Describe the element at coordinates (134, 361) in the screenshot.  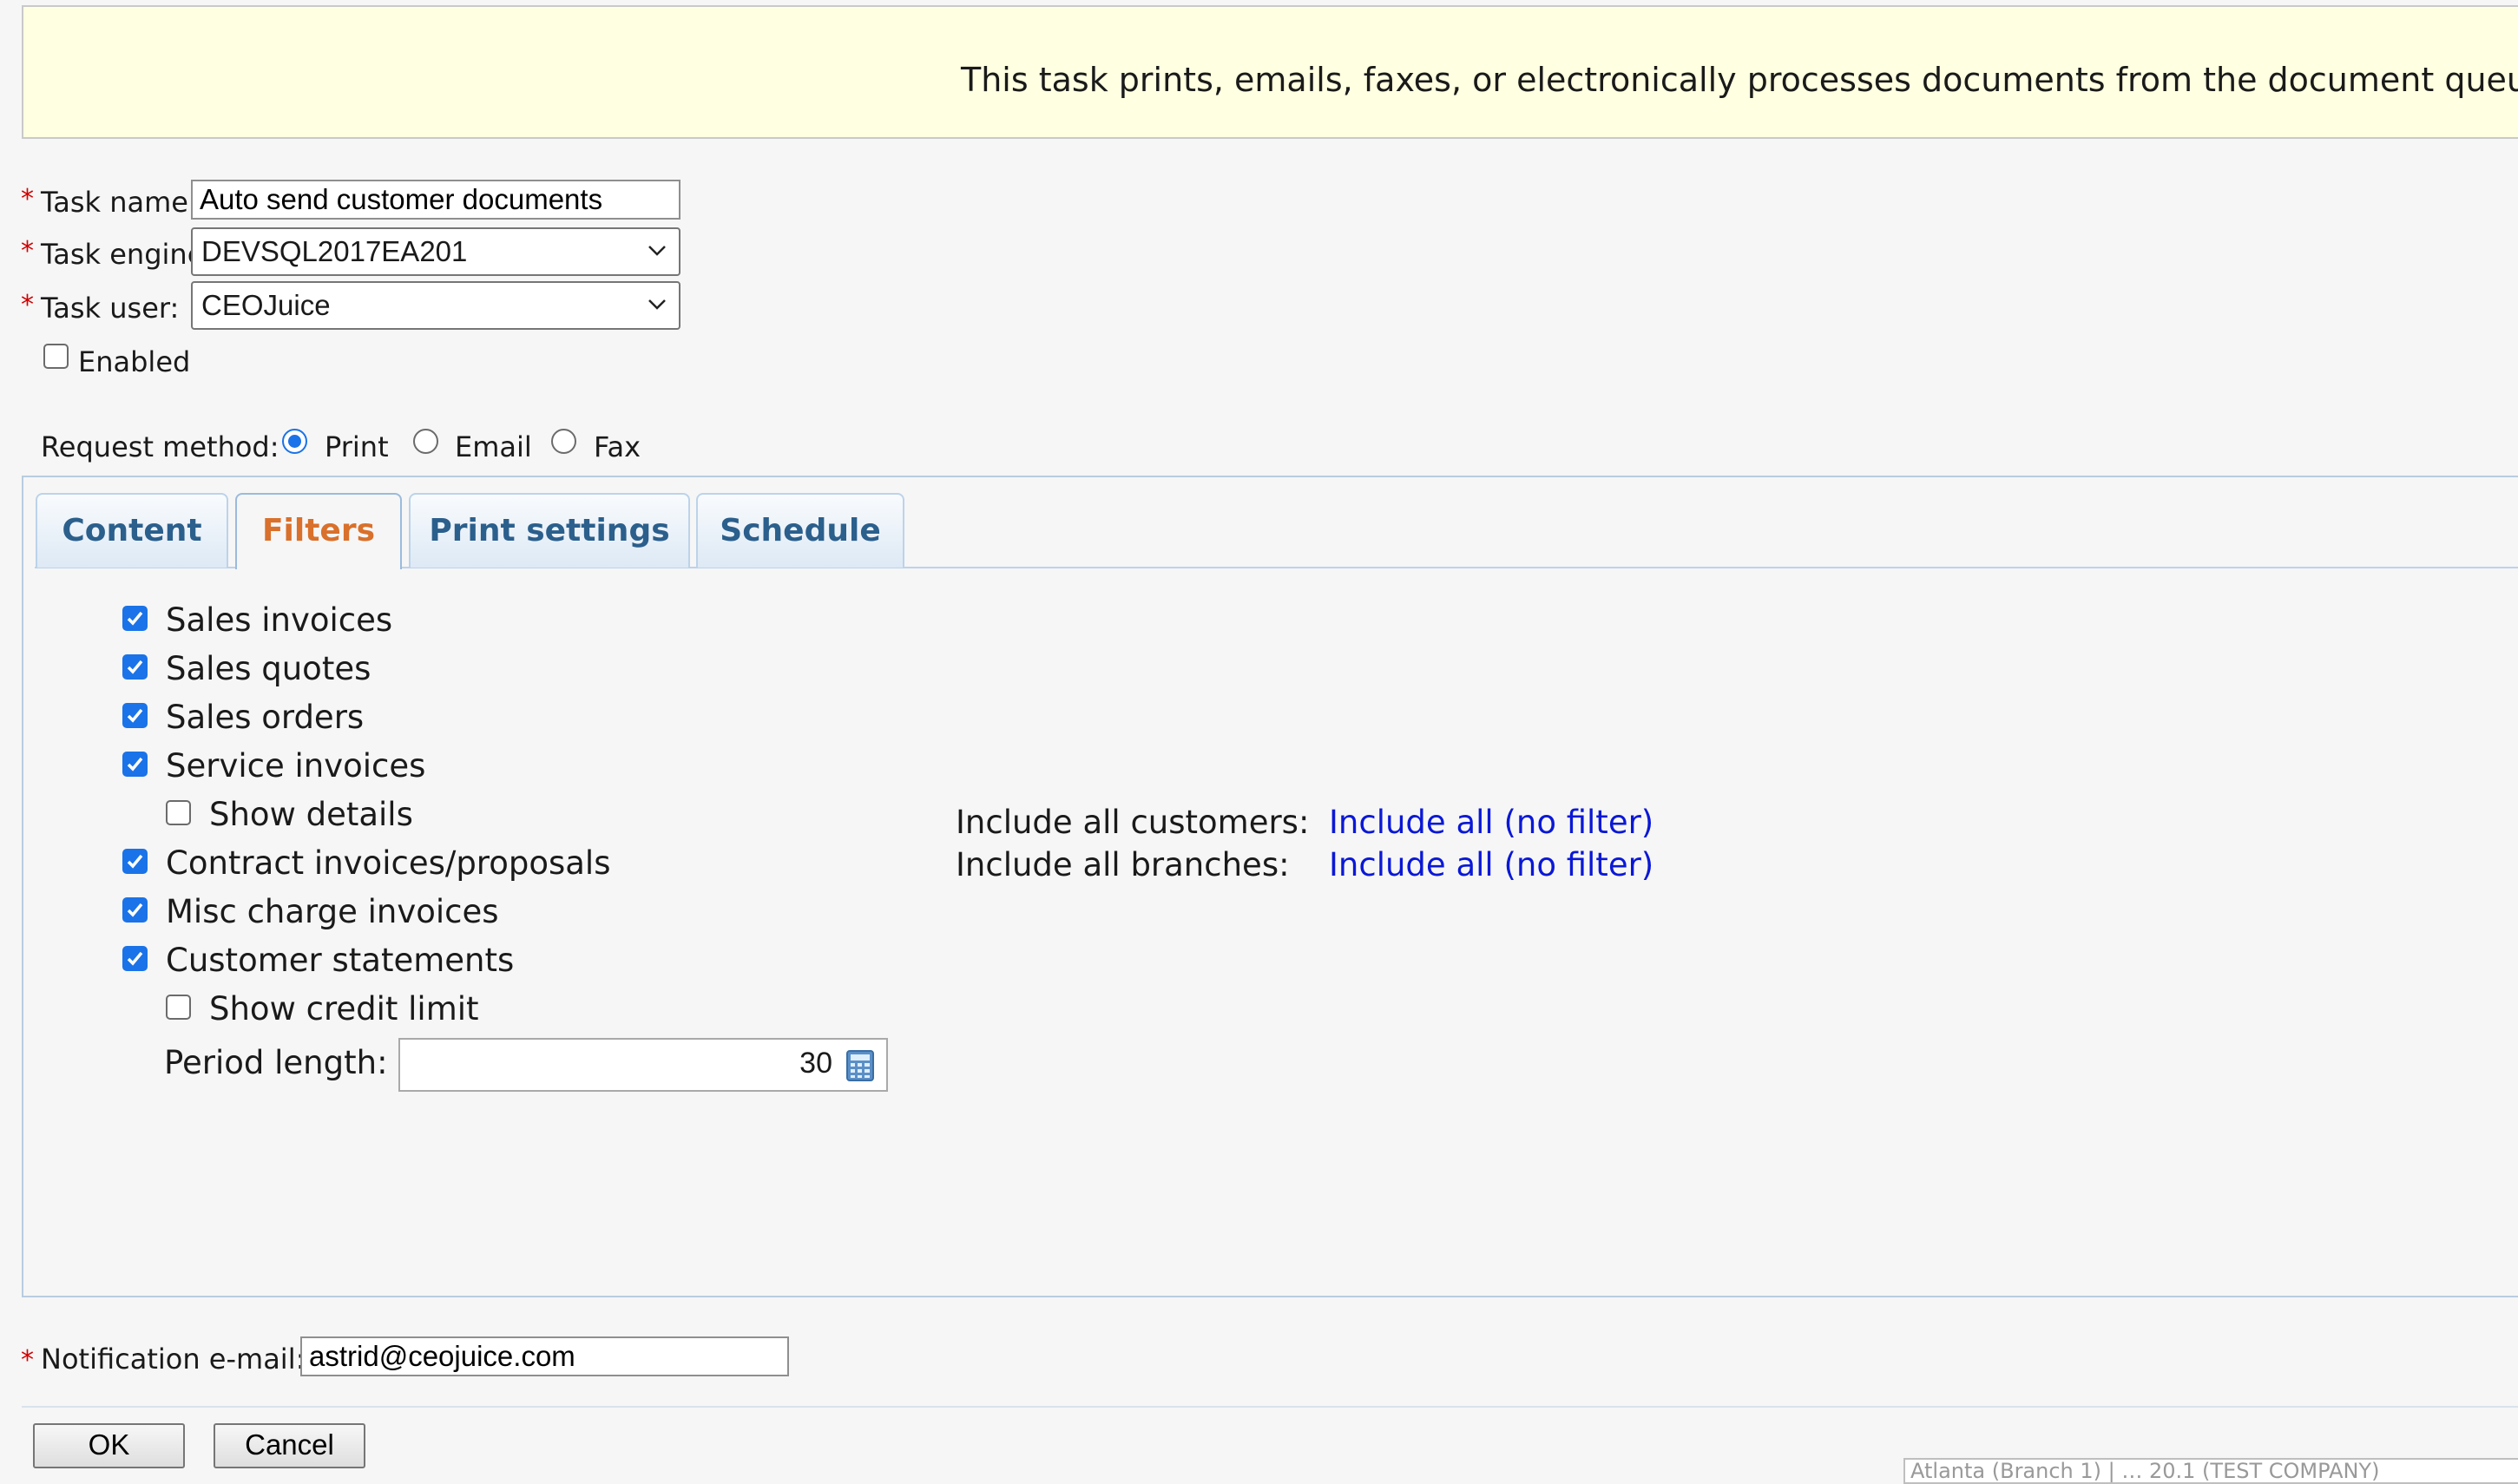
I see `enabled-label: Enabled` at that location.